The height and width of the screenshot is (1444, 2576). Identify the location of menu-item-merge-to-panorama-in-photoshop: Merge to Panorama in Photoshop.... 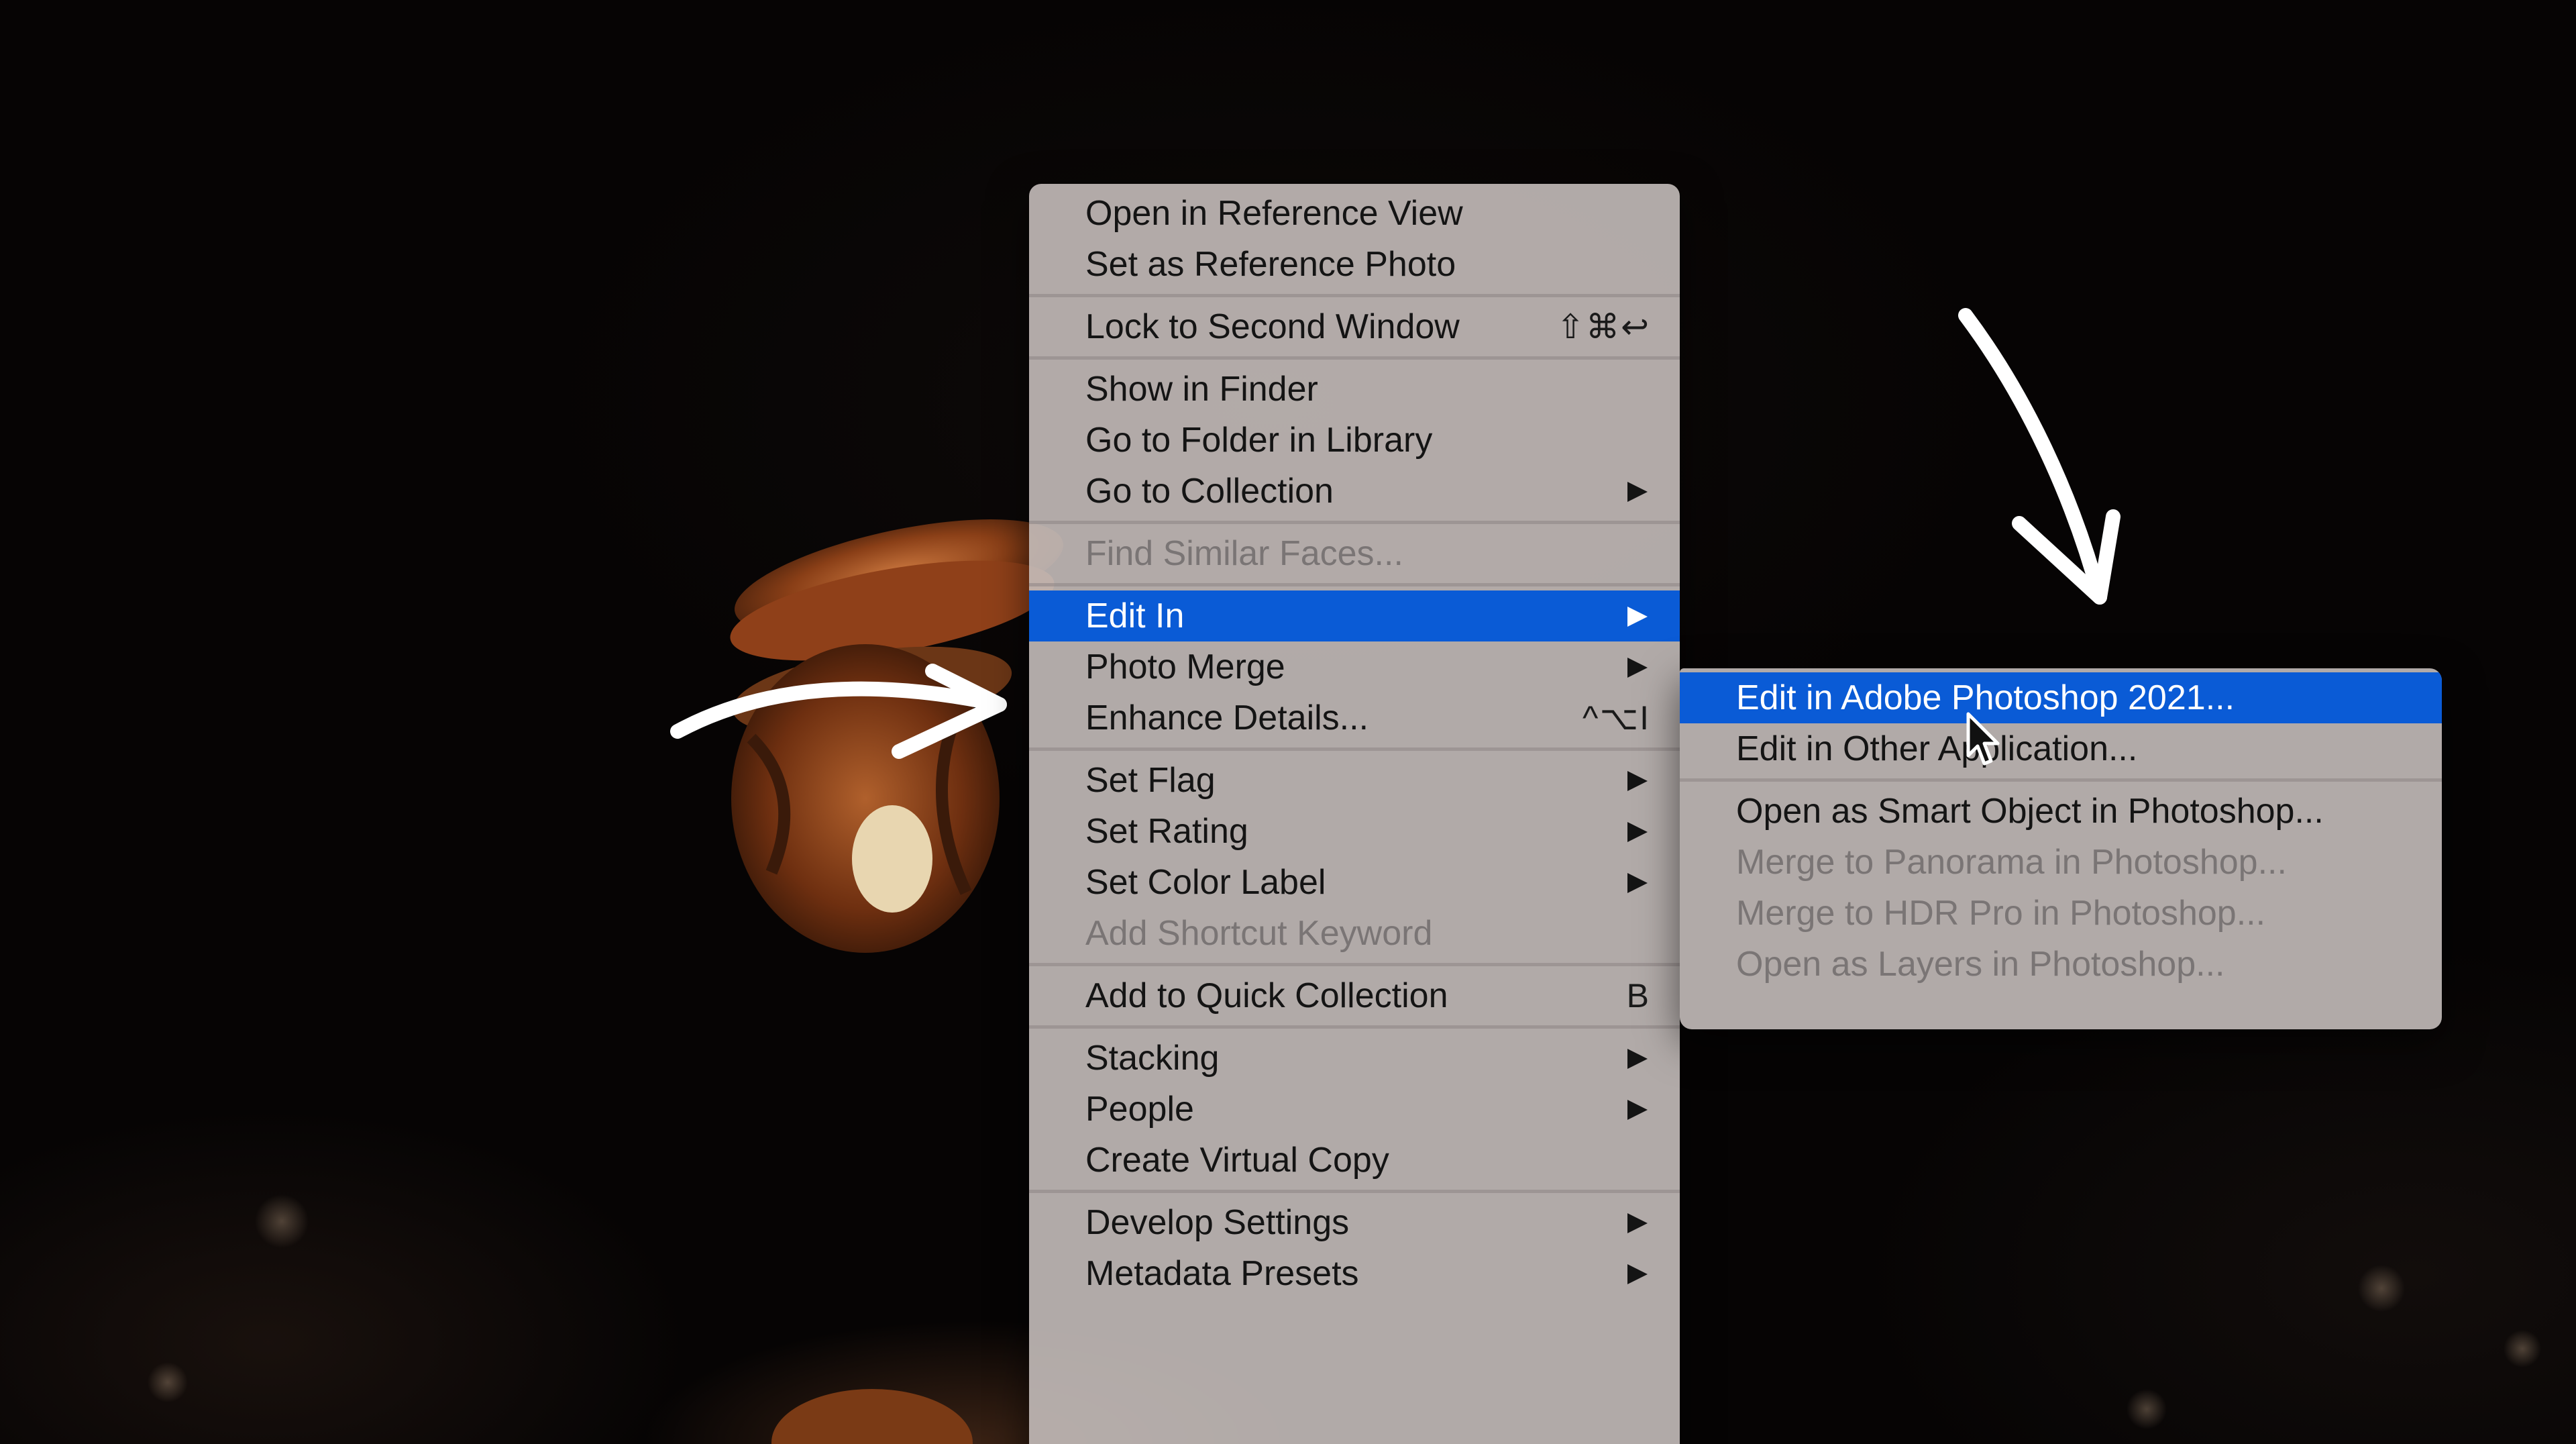
(2061, 862).